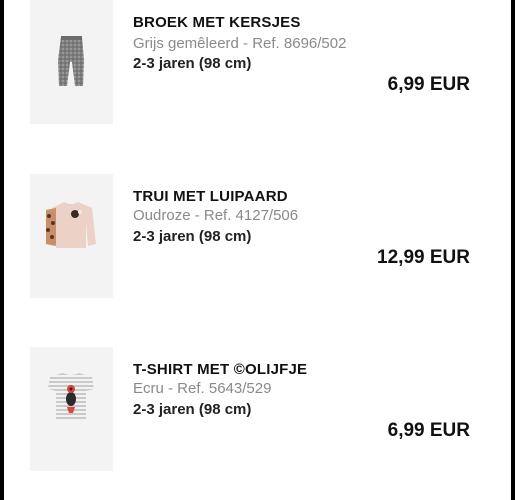 Image resolution: width=515 pixels, height=500 pixels. I want to click on product-image-sweater, so click(71, 236).